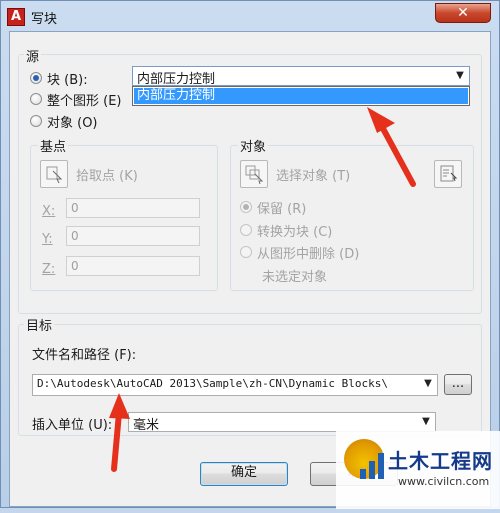  What do you see at coordinates (308, 254) in the screenshot?
I see `delete-label: 从图形中删除 (D)` at bounding box center [308, 254].